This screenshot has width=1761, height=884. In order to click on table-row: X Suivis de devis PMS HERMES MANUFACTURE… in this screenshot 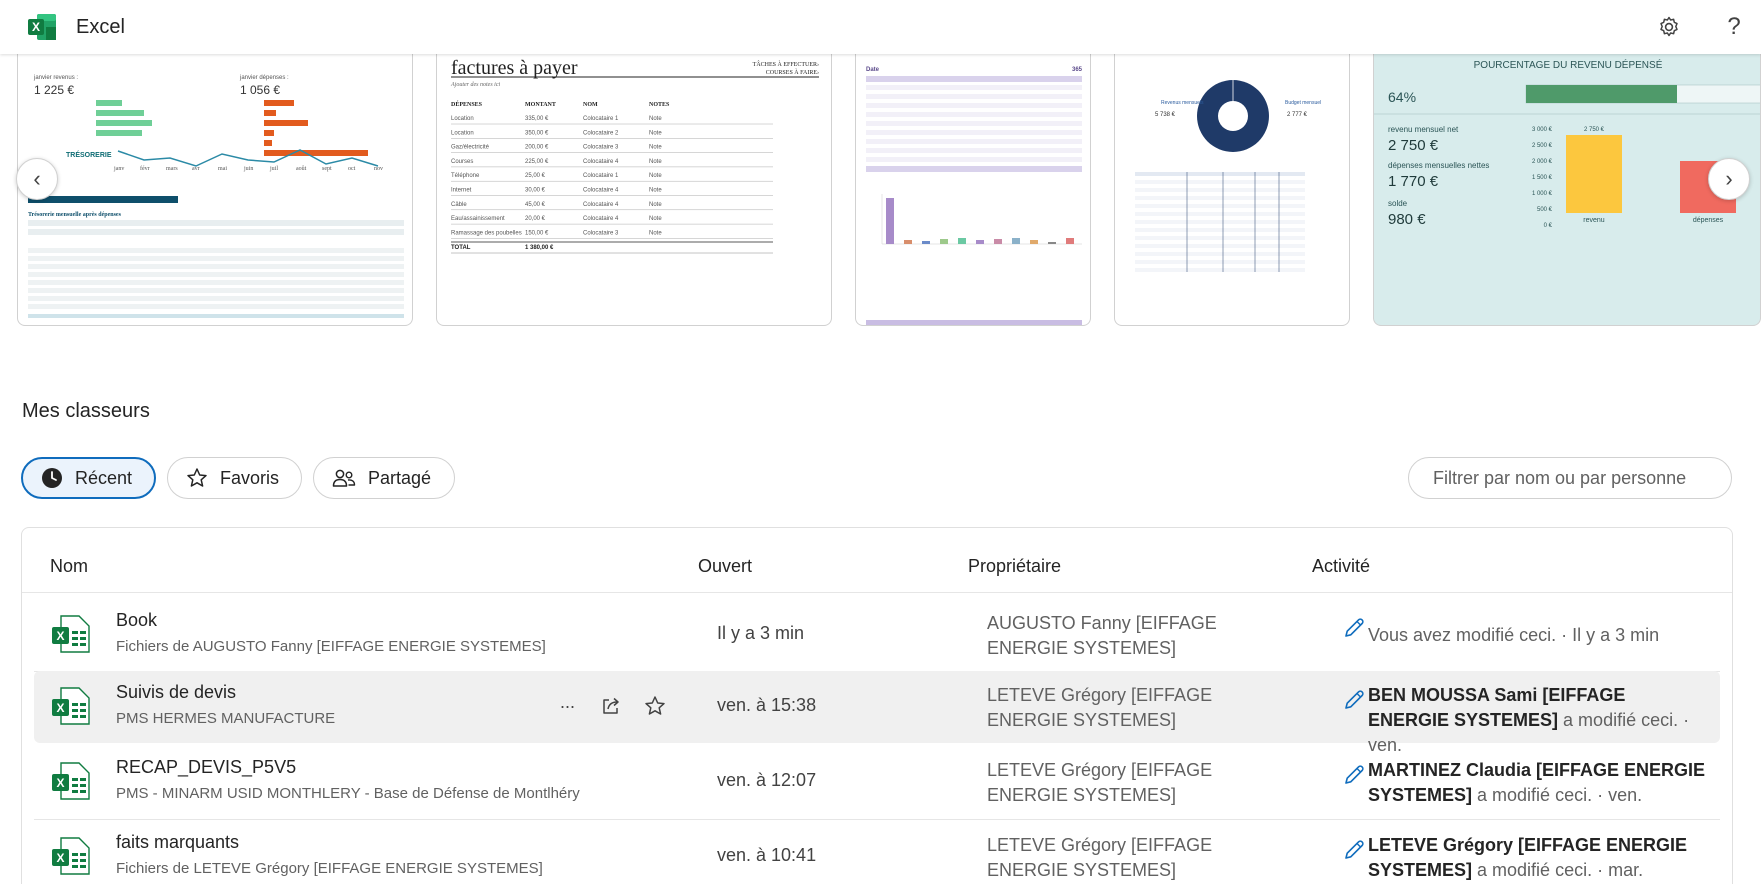, I will do `click(877, 713)`.